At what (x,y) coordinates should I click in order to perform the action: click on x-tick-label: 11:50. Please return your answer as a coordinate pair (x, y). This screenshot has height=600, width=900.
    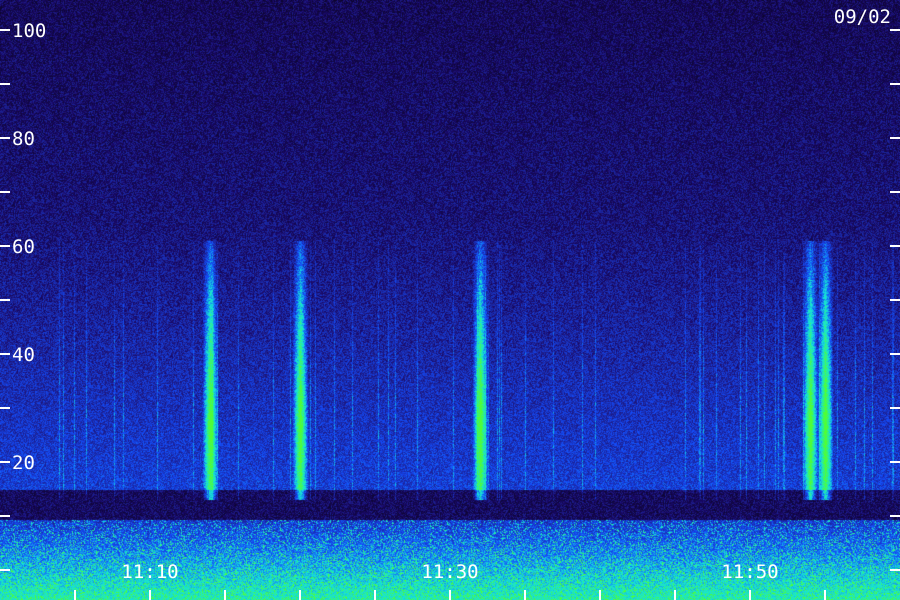
    Looking at the image, I should click on (749, 572).